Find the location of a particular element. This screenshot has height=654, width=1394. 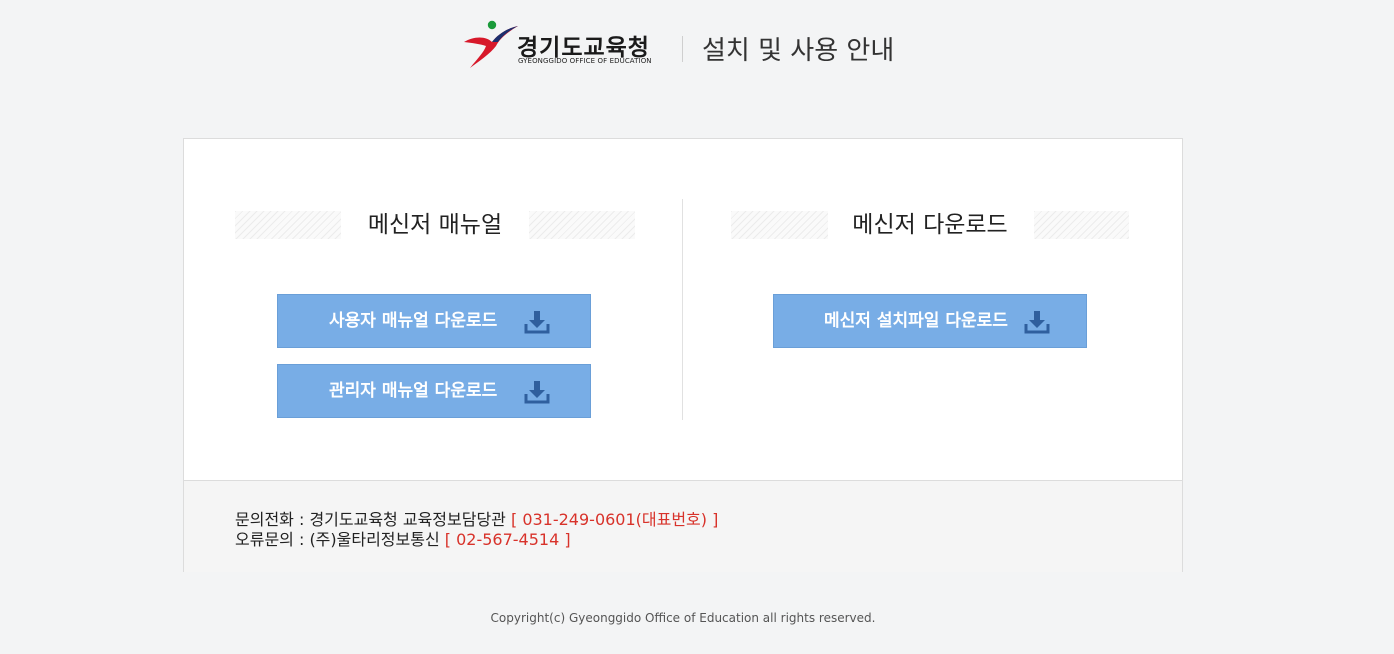

user-manual-download-button: 사용자 매뉴얼 다운로드 is located at coordinates (434, 321).